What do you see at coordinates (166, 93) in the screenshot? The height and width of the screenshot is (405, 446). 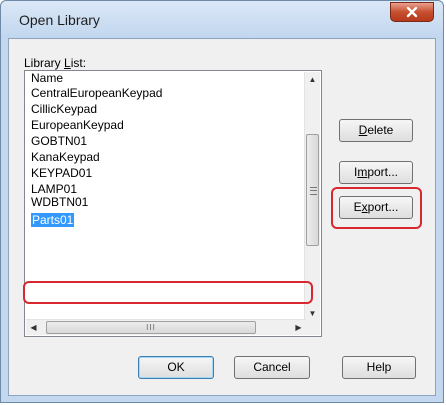 I see `list-item: CentralEuropeanKeypad` at bounding box center [166, 93].